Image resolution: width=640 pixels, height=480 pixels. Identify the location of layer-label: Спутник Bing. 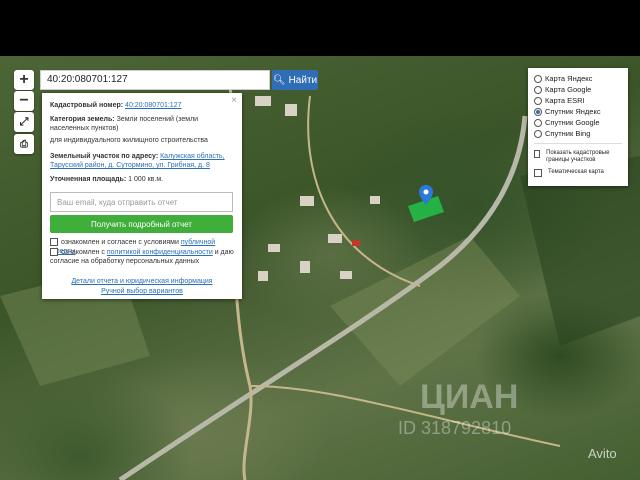
(568, 133).